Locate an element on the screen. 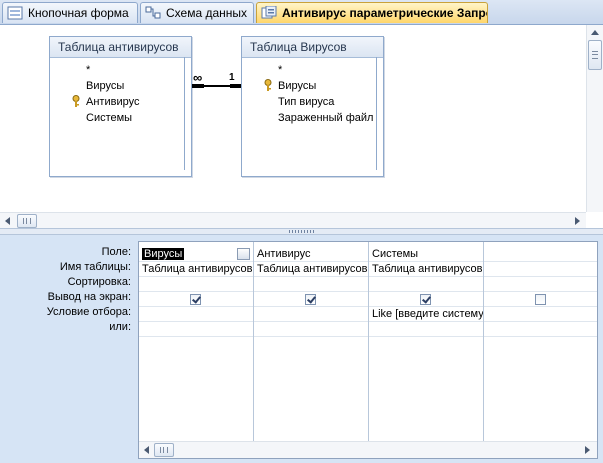 The width and height of the screenshot is (603, 463). table-cell is located at coordinates (540, 269).